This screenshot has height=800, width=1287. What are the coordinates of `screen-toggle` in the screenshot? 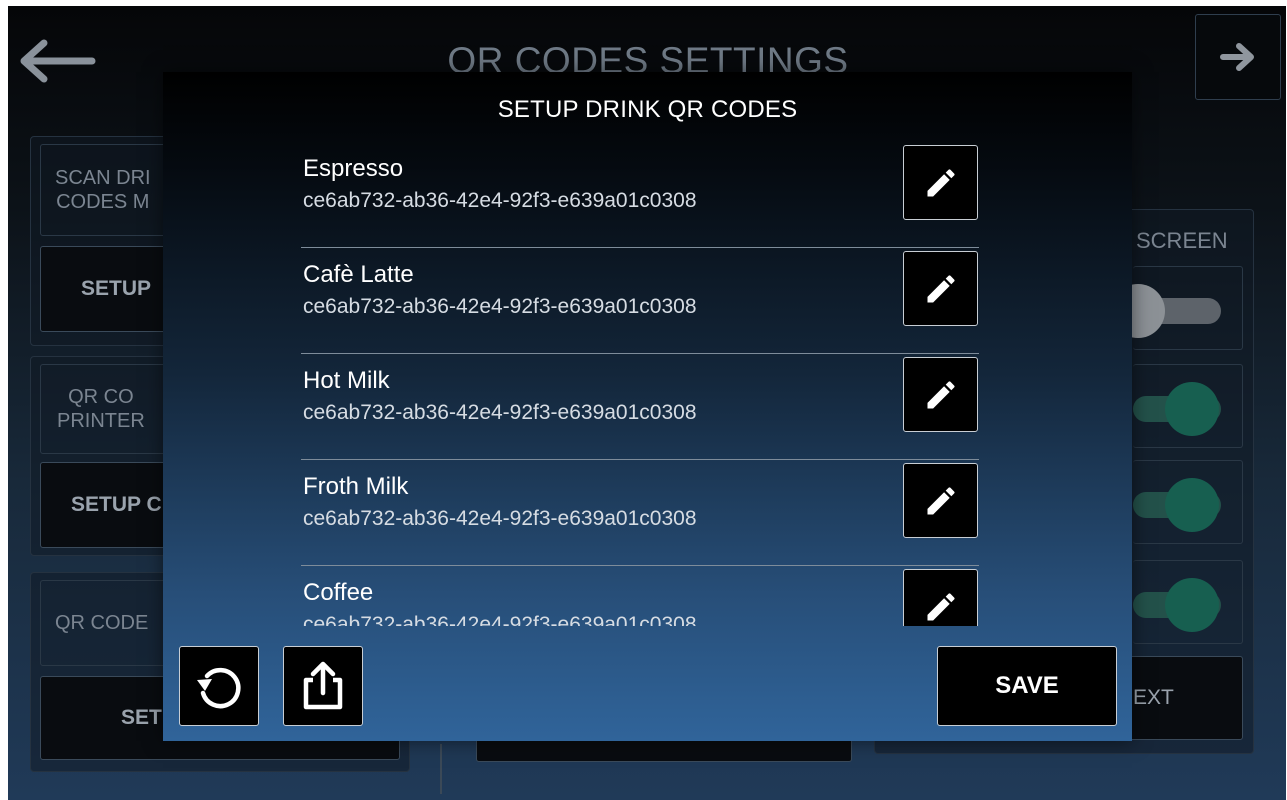 It's located at (1177, 308).